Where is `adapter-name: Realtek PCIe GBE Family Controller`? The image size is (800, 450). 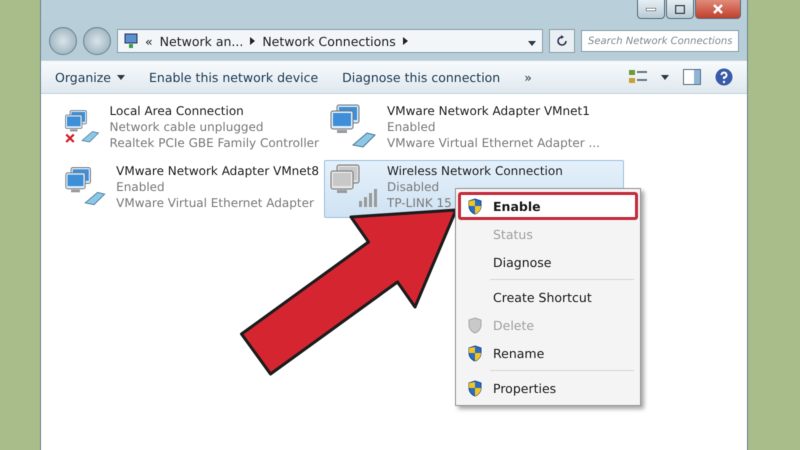 adapter-name: Realtek PCIe GBE Family Controller is located at coordinates (214, 143).